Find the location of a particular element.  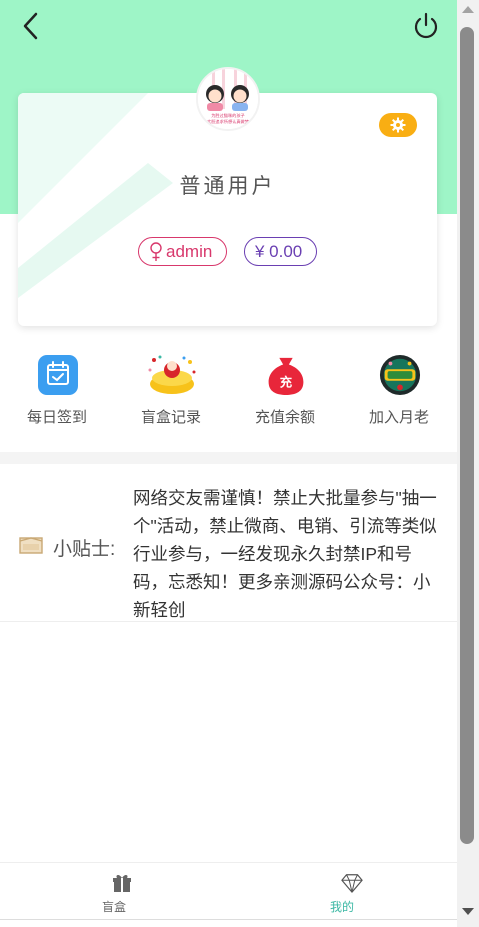

bottom-tab-bar: 盲盒 我的 is located at coordinates (228, 890).